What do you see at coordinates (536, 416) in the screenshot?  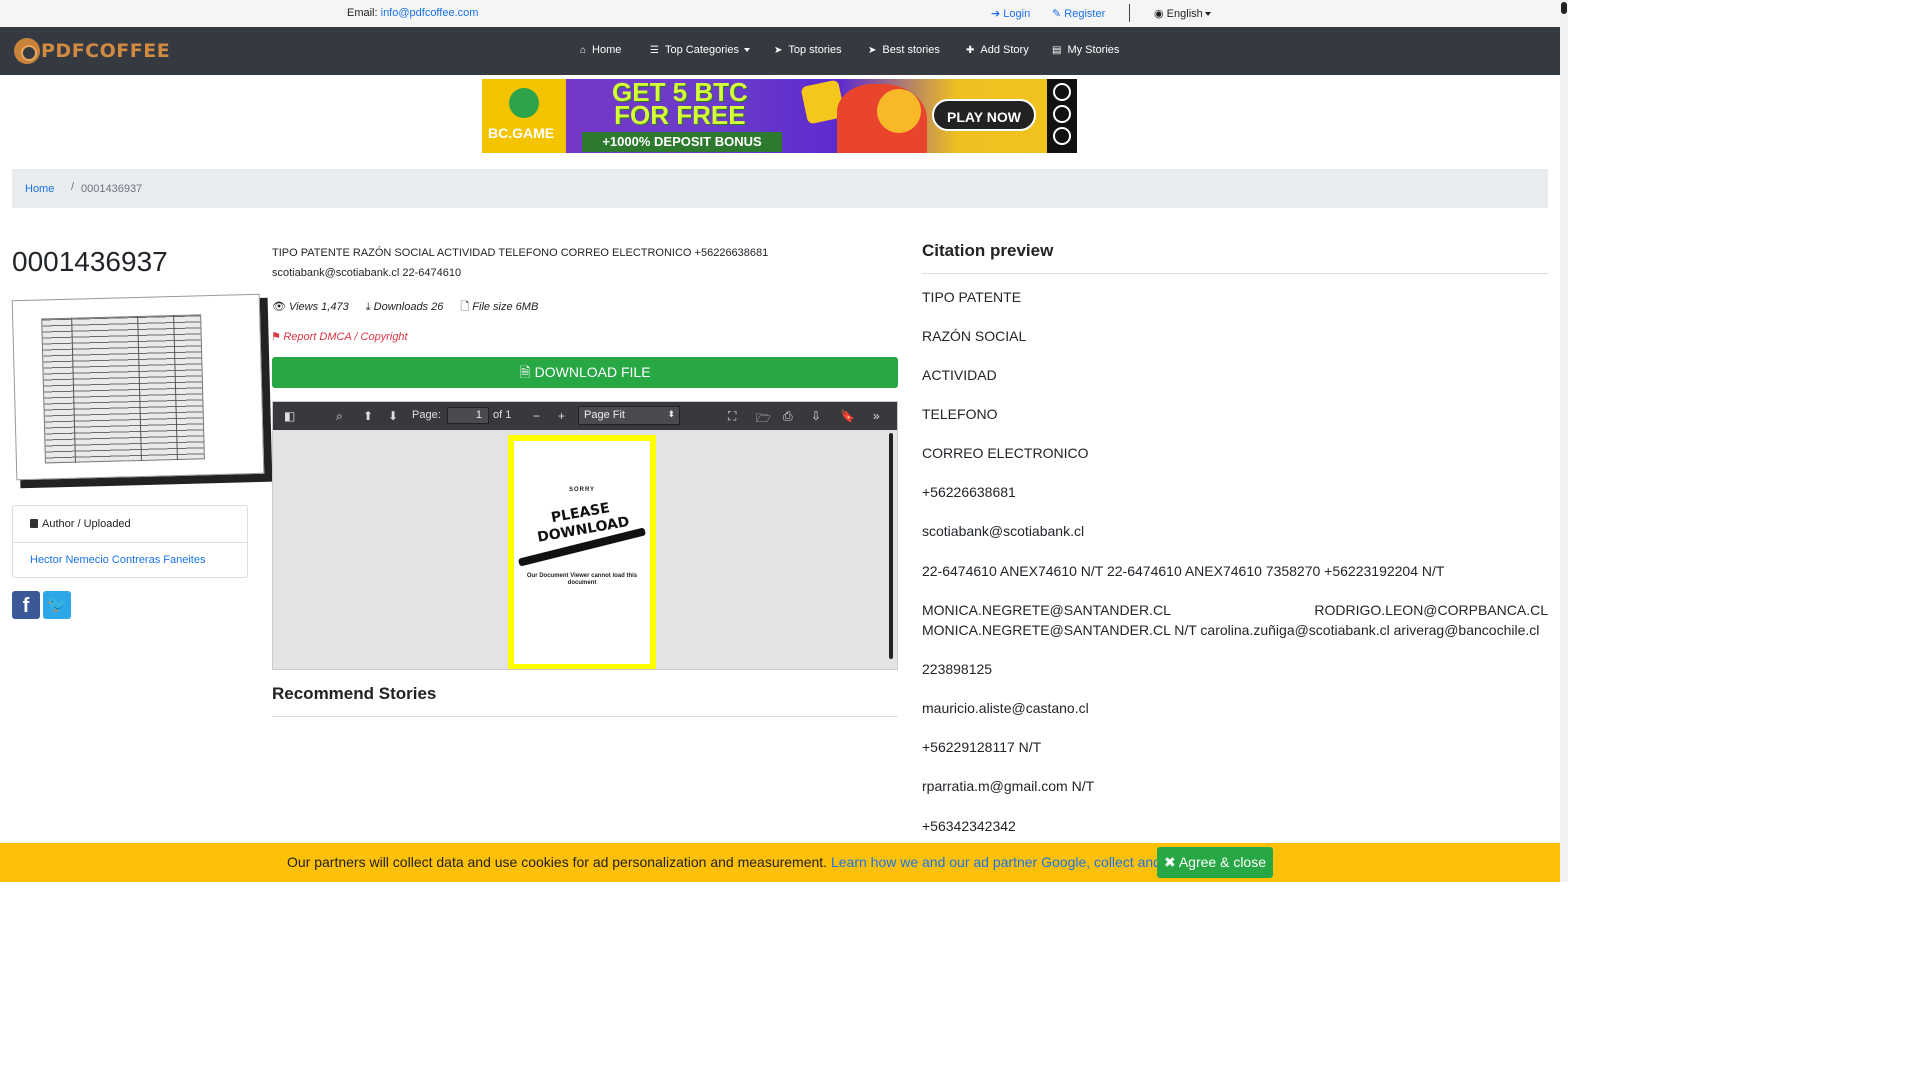 I see `zoom-out-icon: −` at bounding box center [536, 416].